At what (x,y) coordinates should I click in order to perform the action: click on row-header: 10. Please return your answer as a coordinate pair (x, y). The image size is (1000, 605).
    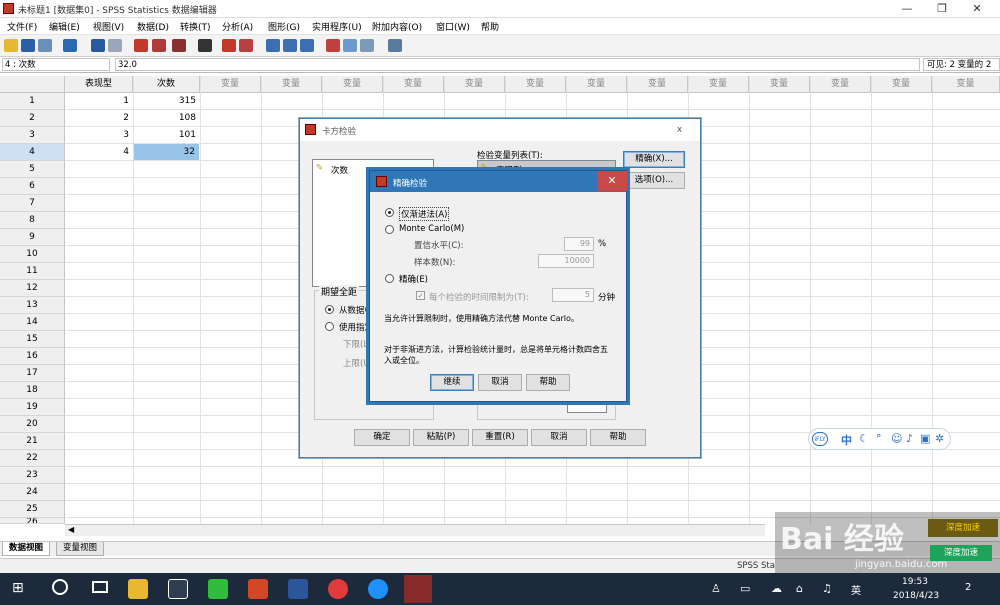
    Looking at the image, I should click on (32, 254).